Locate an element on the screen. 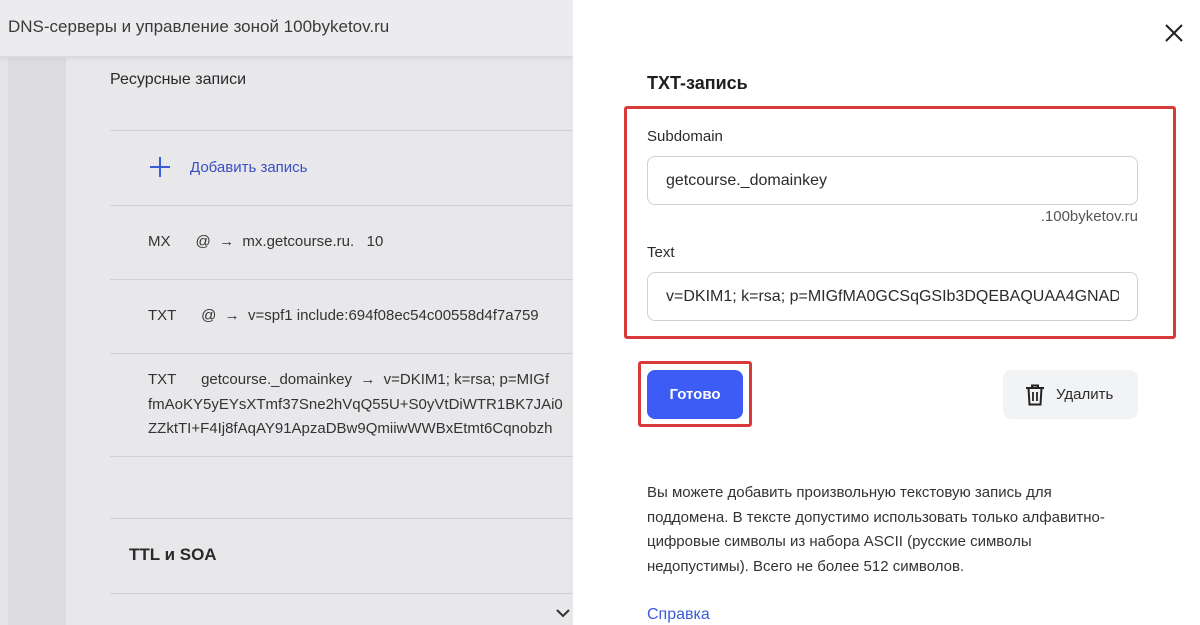  chevron-down-icon is located at coordinates (563, 614).